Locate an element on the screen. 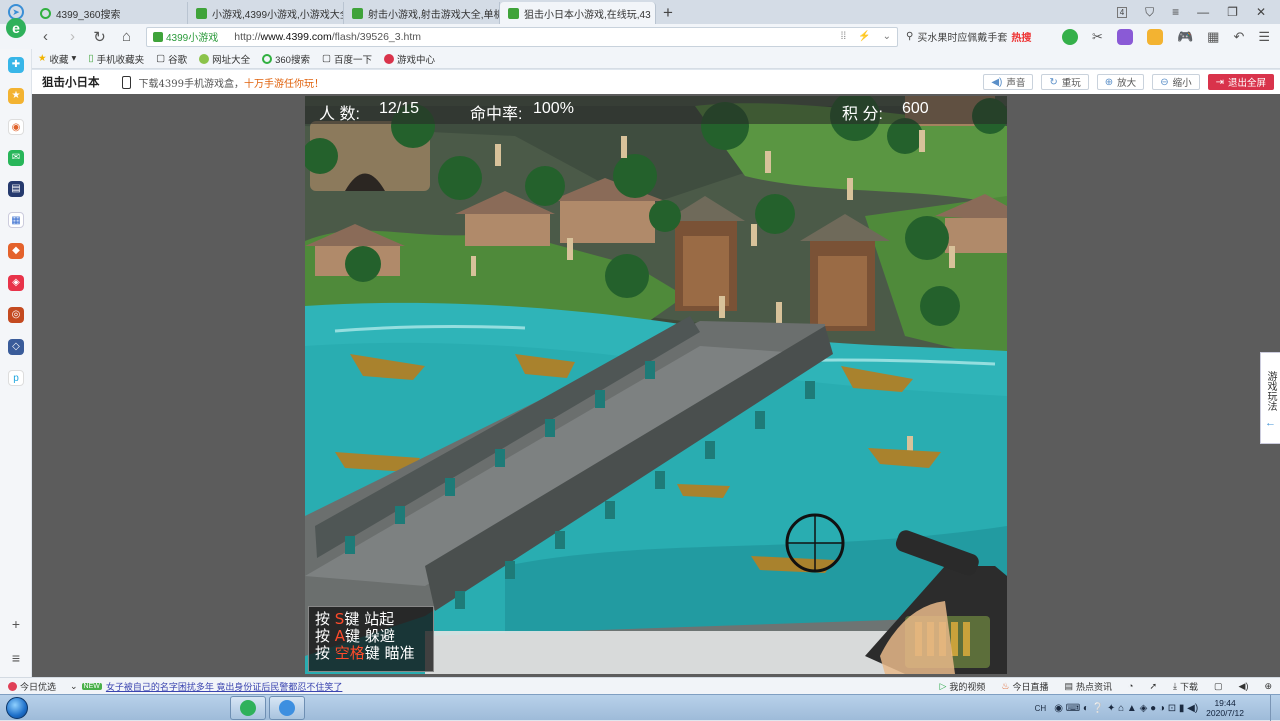 The image size is (1280, 721). sidebar-doc-icon: ▦ is located at coordinates (16, 220).